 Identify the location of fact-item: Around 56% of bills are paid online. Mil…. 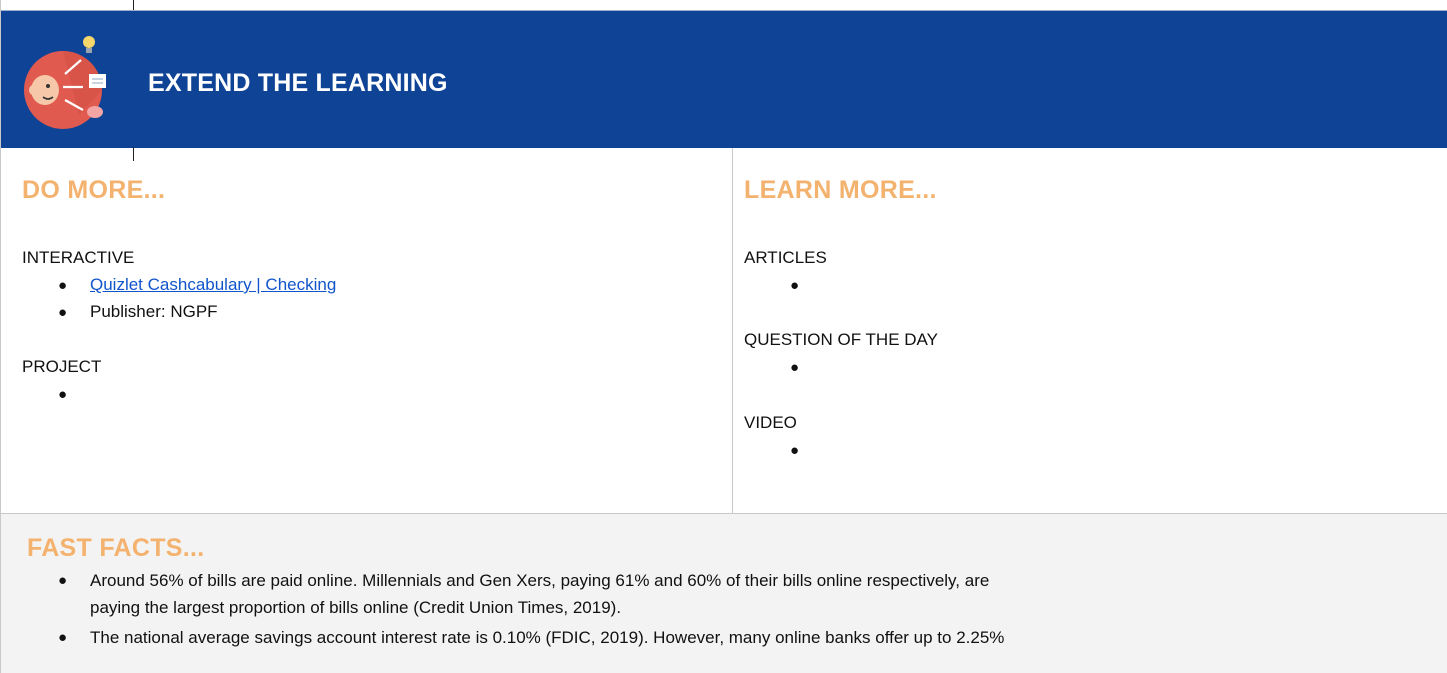
(740, 594).